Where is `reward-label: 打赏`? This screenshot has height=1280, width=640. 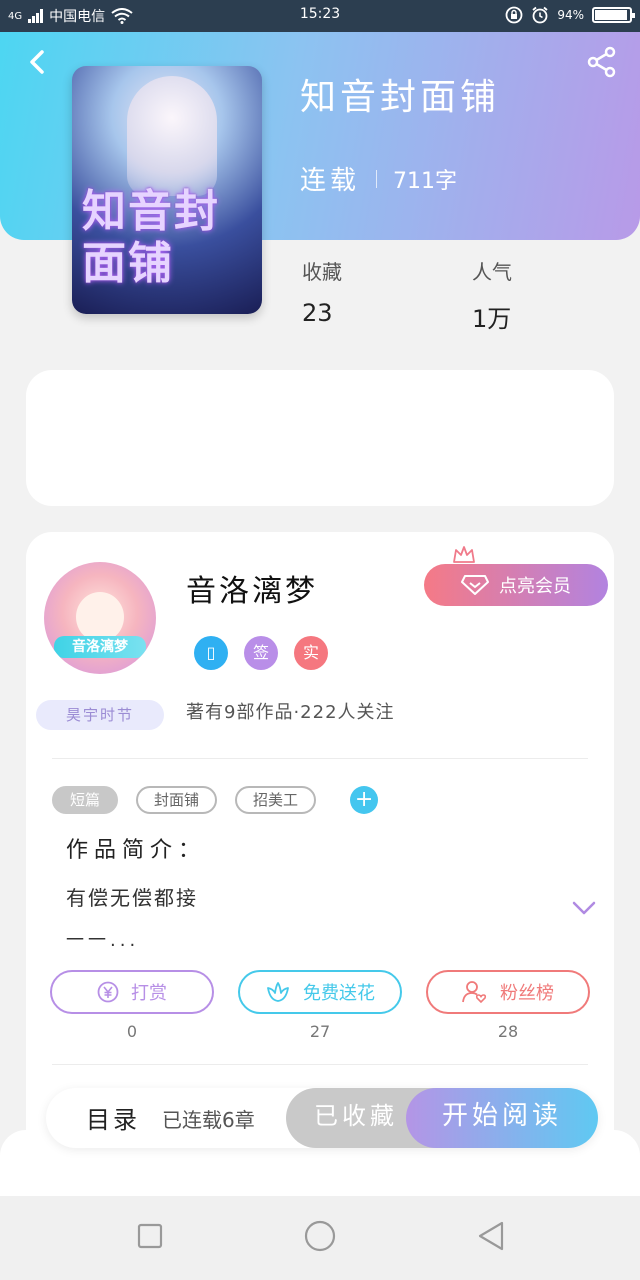 reward-label: 打赏 is located at coordinates (149, 993).